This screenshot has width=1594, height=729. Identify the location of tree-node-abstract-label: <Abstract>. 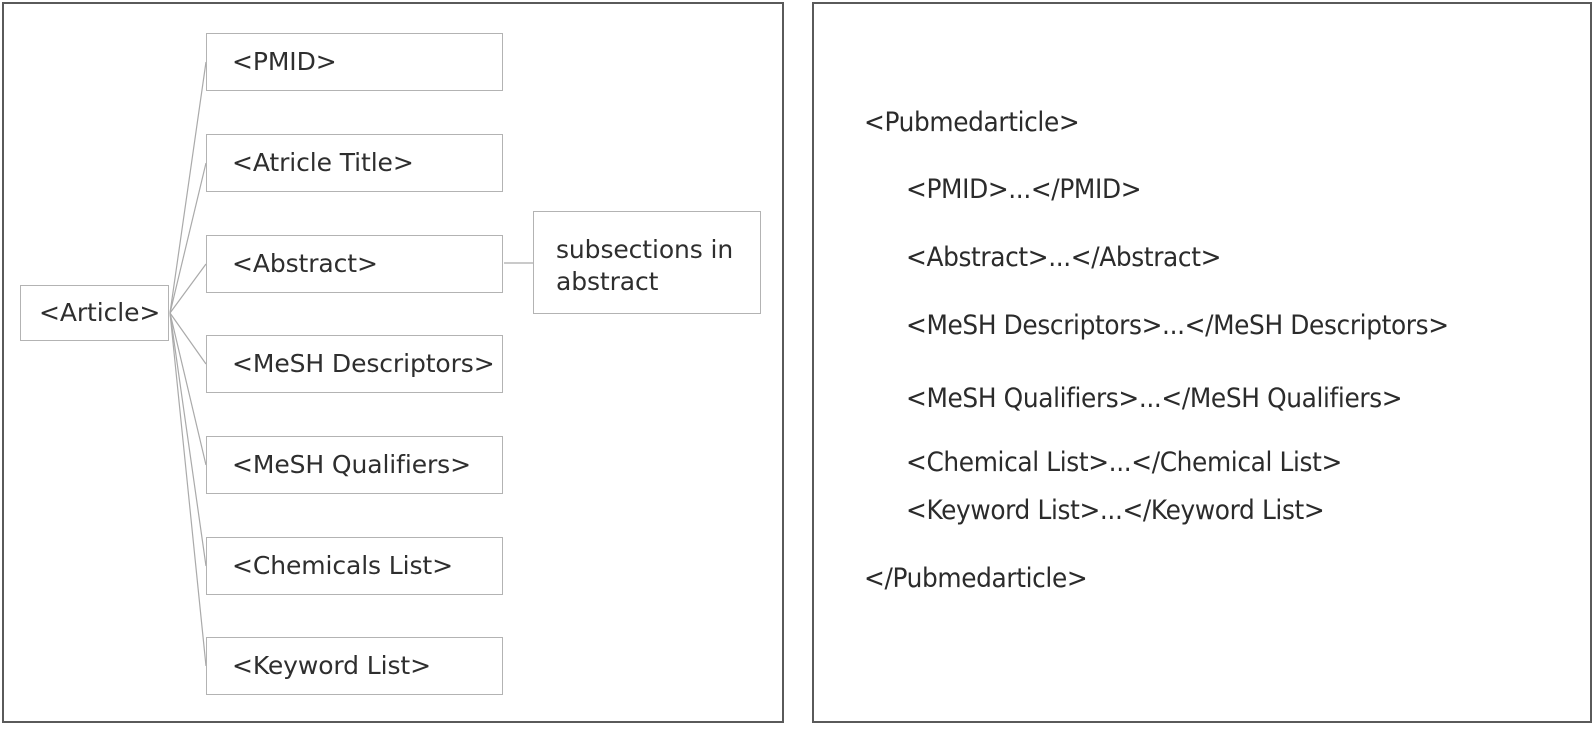
(305, 264).